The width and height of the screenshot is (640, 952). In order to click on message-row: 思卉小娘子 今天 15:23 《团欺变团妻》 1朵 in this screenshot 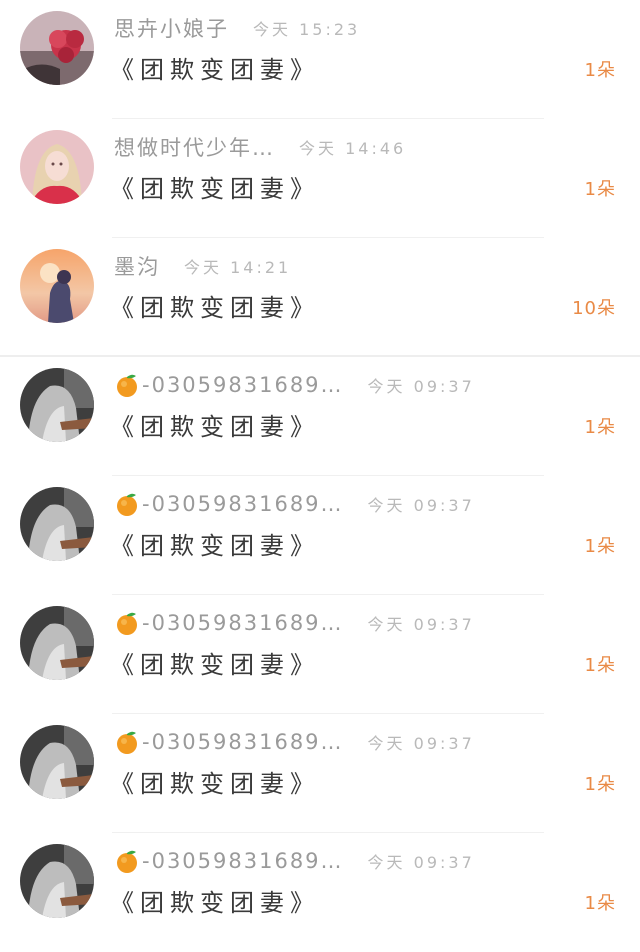, I will do `click(320, 59)`.